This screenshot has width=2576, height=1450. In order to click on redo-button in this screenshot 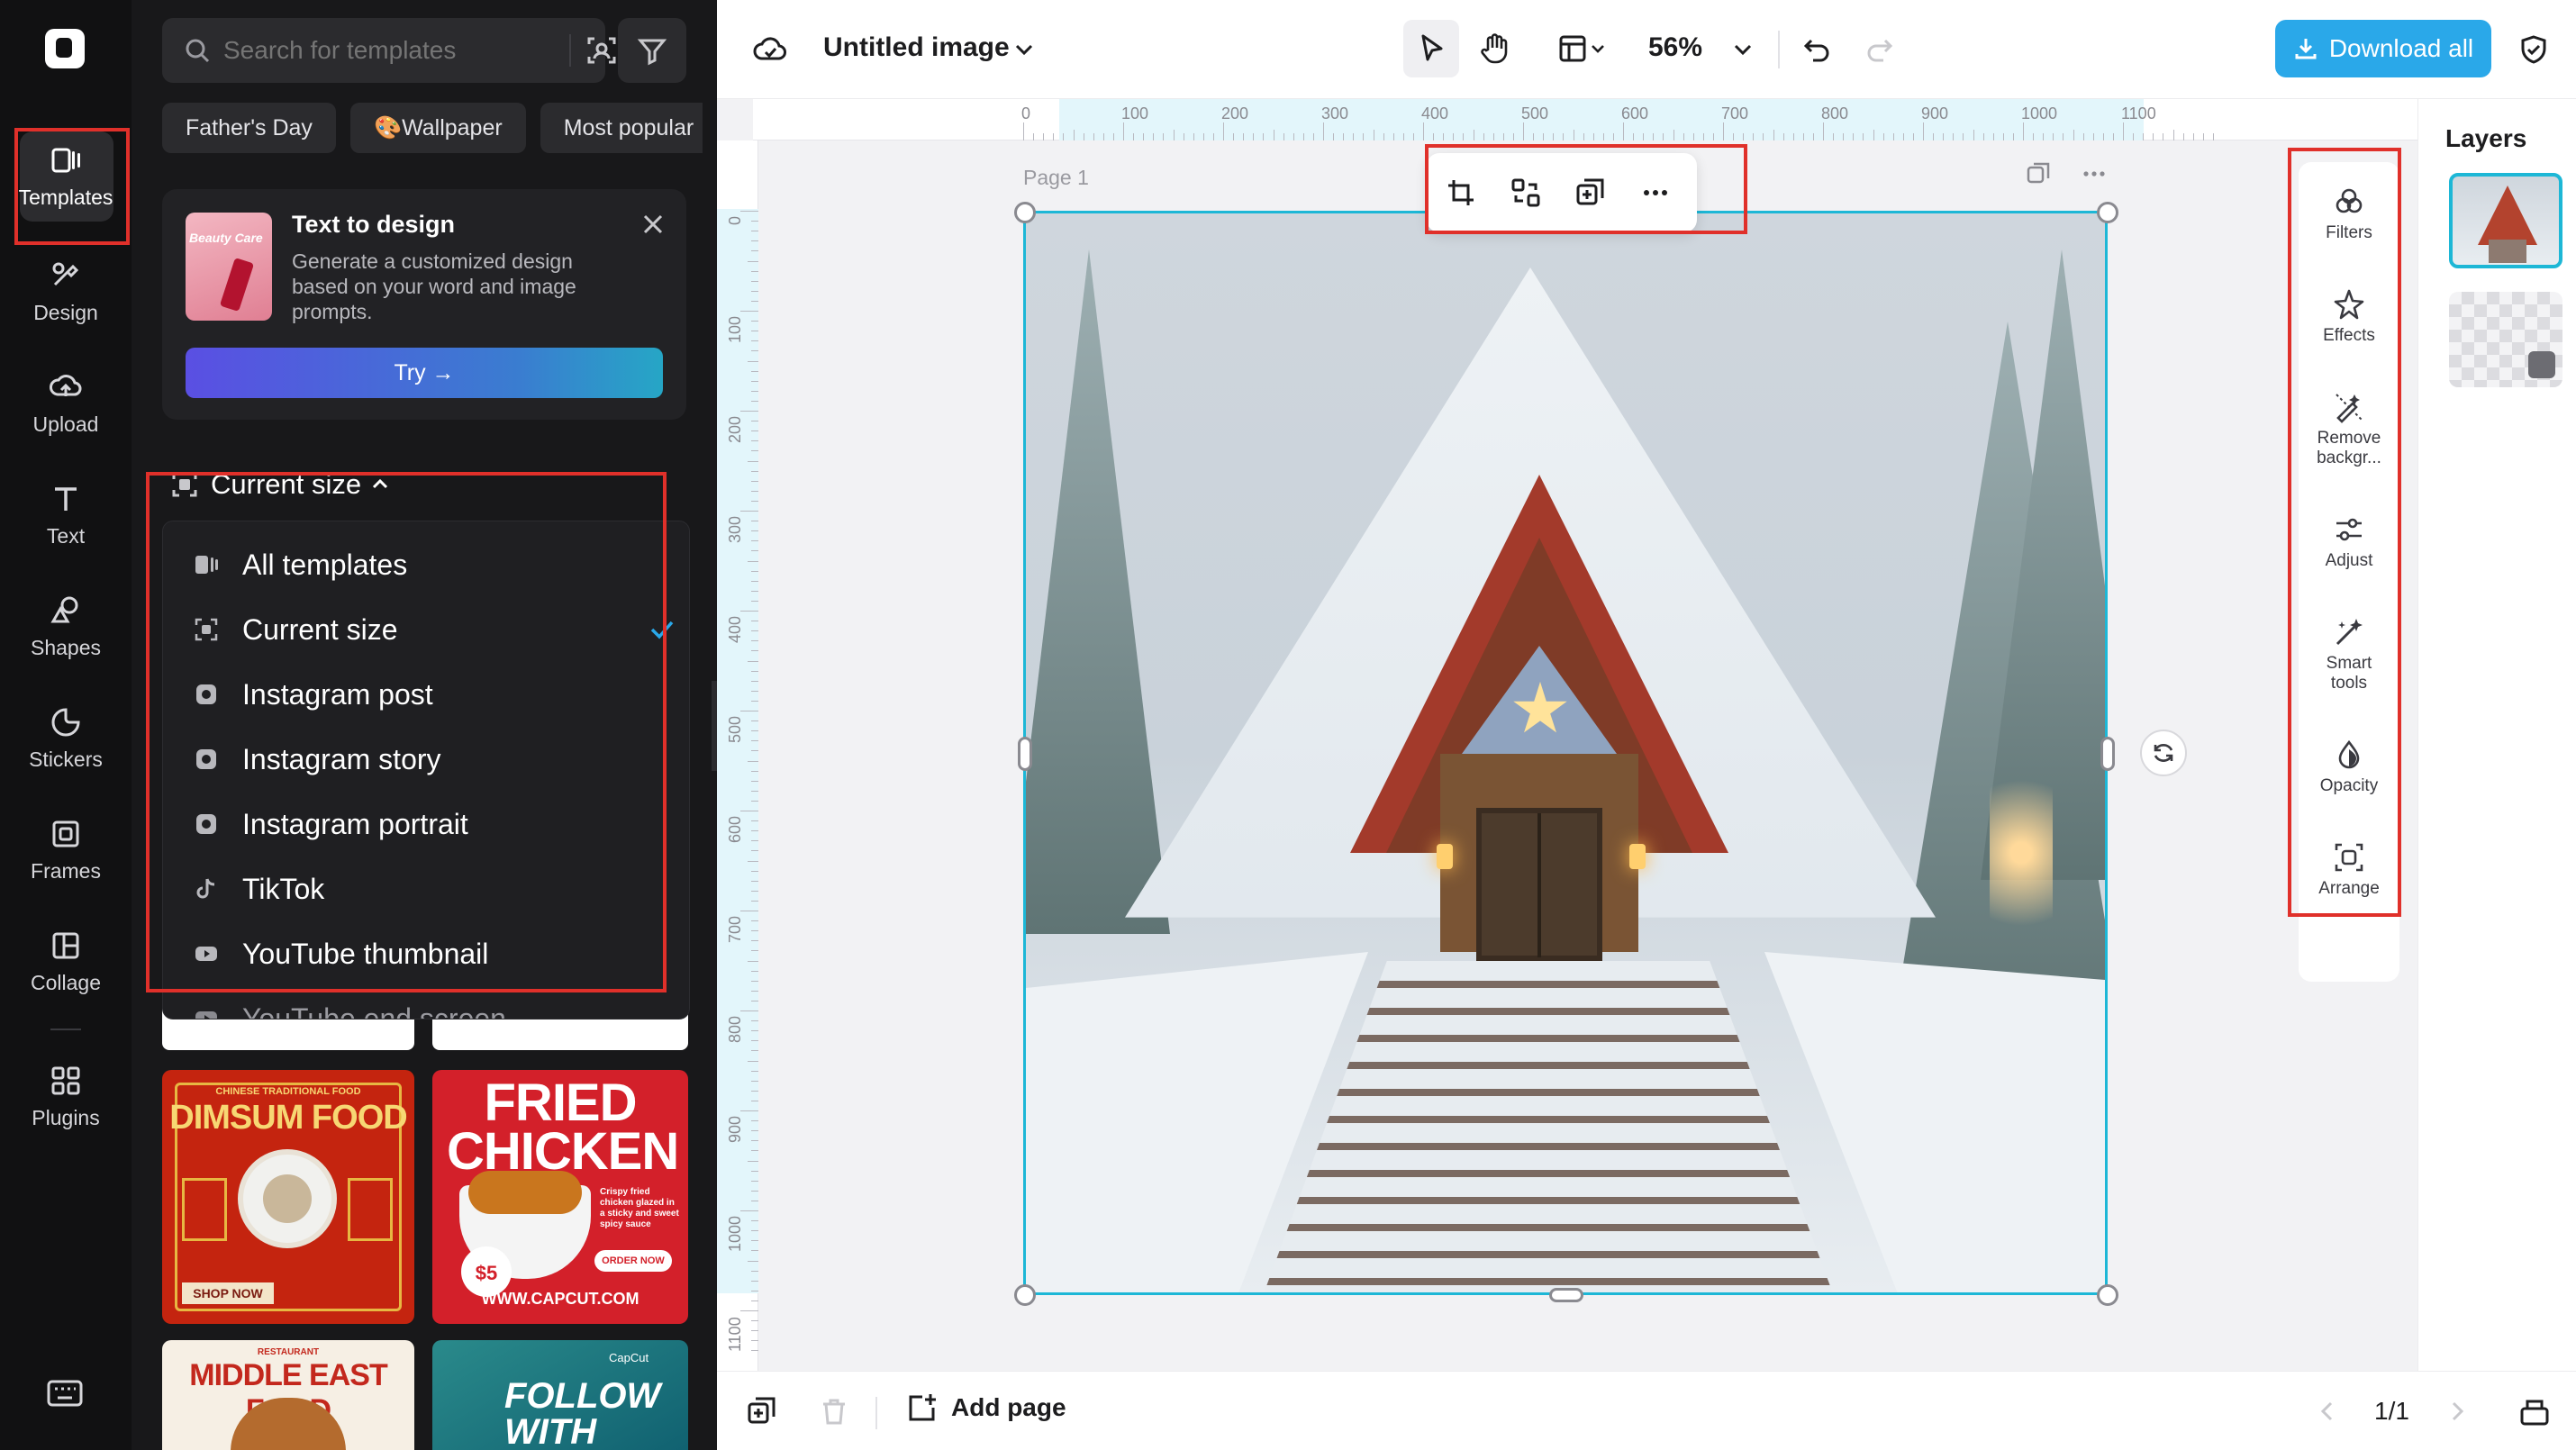, I will do `click(1879, 49)`.